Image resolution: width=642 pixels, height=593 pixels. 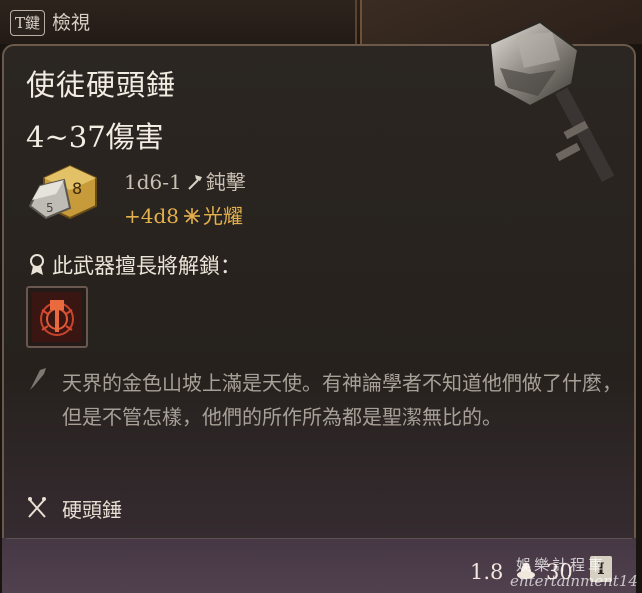 What do you see at coordinates (77, 188) in the screenshot?
I see `svg-text: 8` at bounding box center [77, 188].